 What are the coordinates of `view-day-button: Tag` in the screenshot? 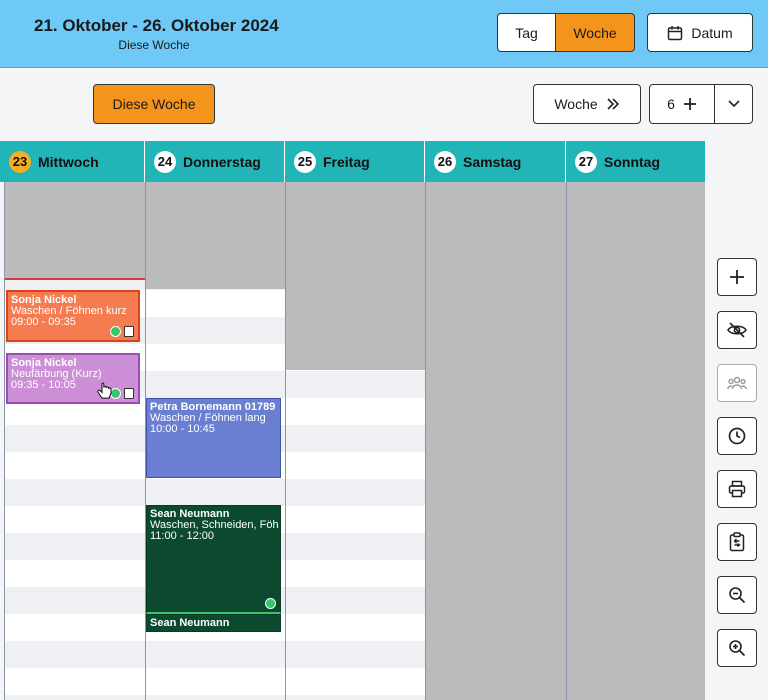 It's located at (526, 32).